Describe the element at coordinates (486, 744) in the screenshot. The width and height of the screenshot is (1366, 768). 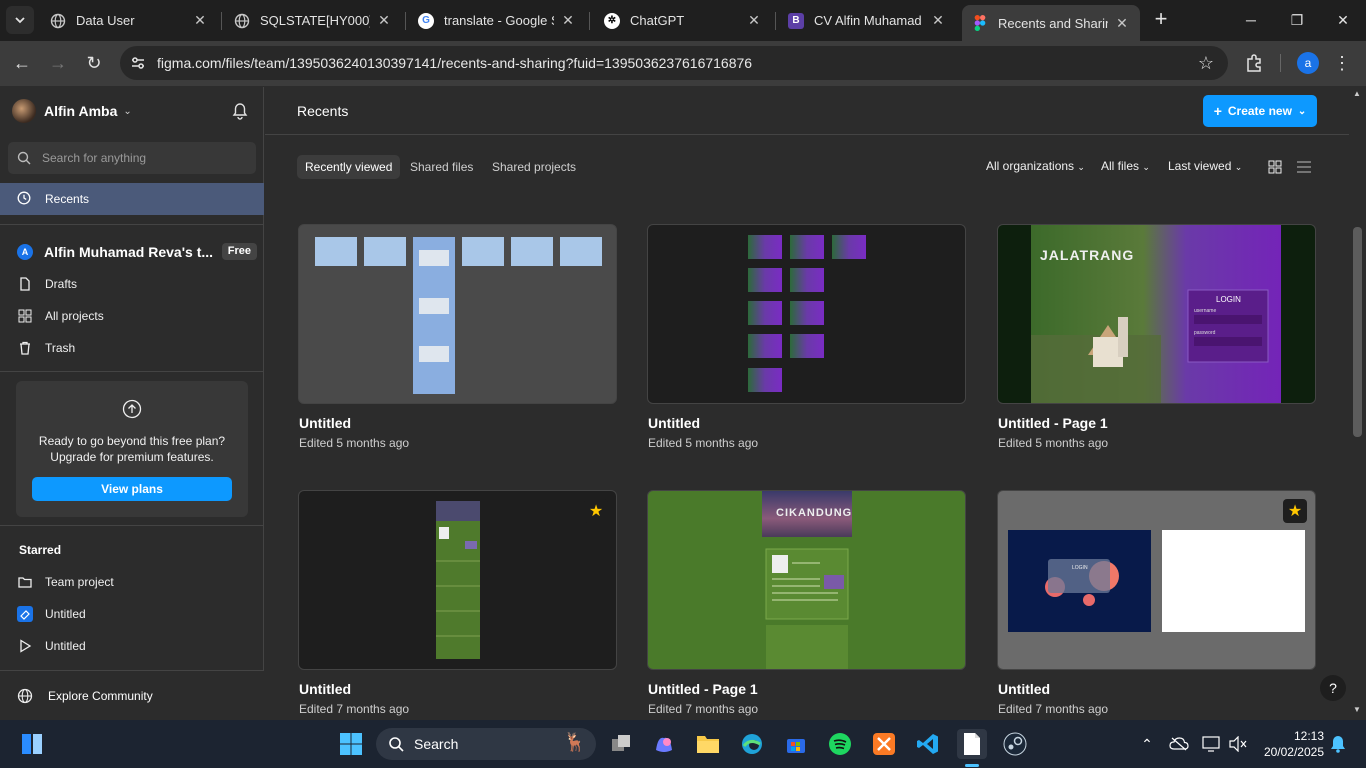
I see `taskbar-search: Search 🦌` at that location.